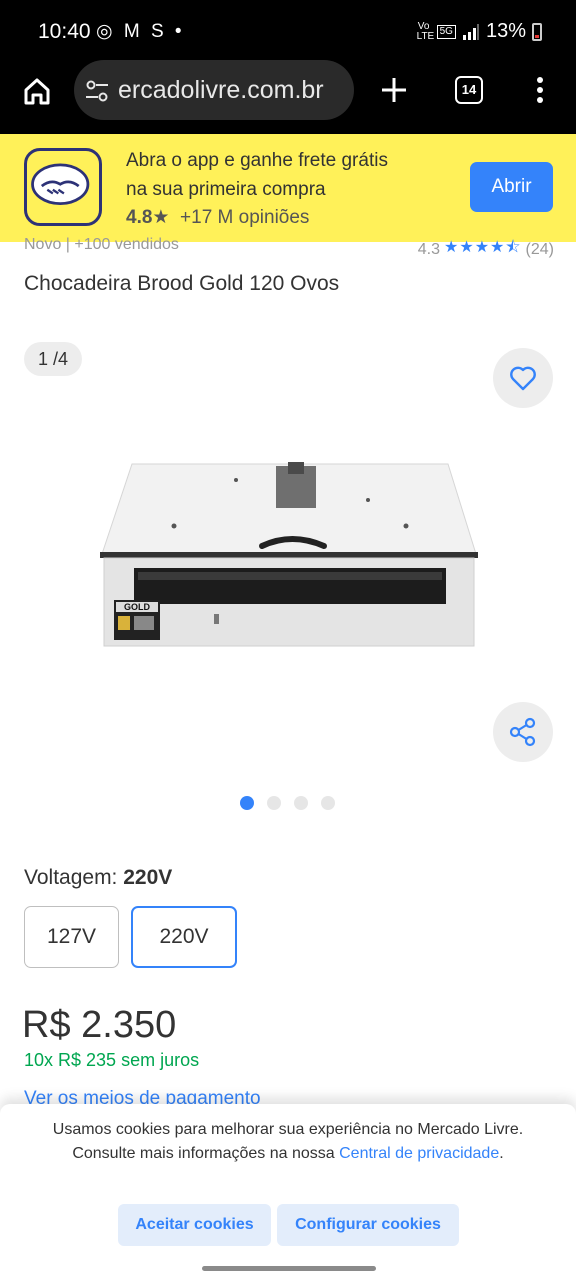 The image size is (576, 1280). Describe the element at coordinates (226, 189) in the screenshot. I see `banner-line-2: na sua primeira compra` at that location.